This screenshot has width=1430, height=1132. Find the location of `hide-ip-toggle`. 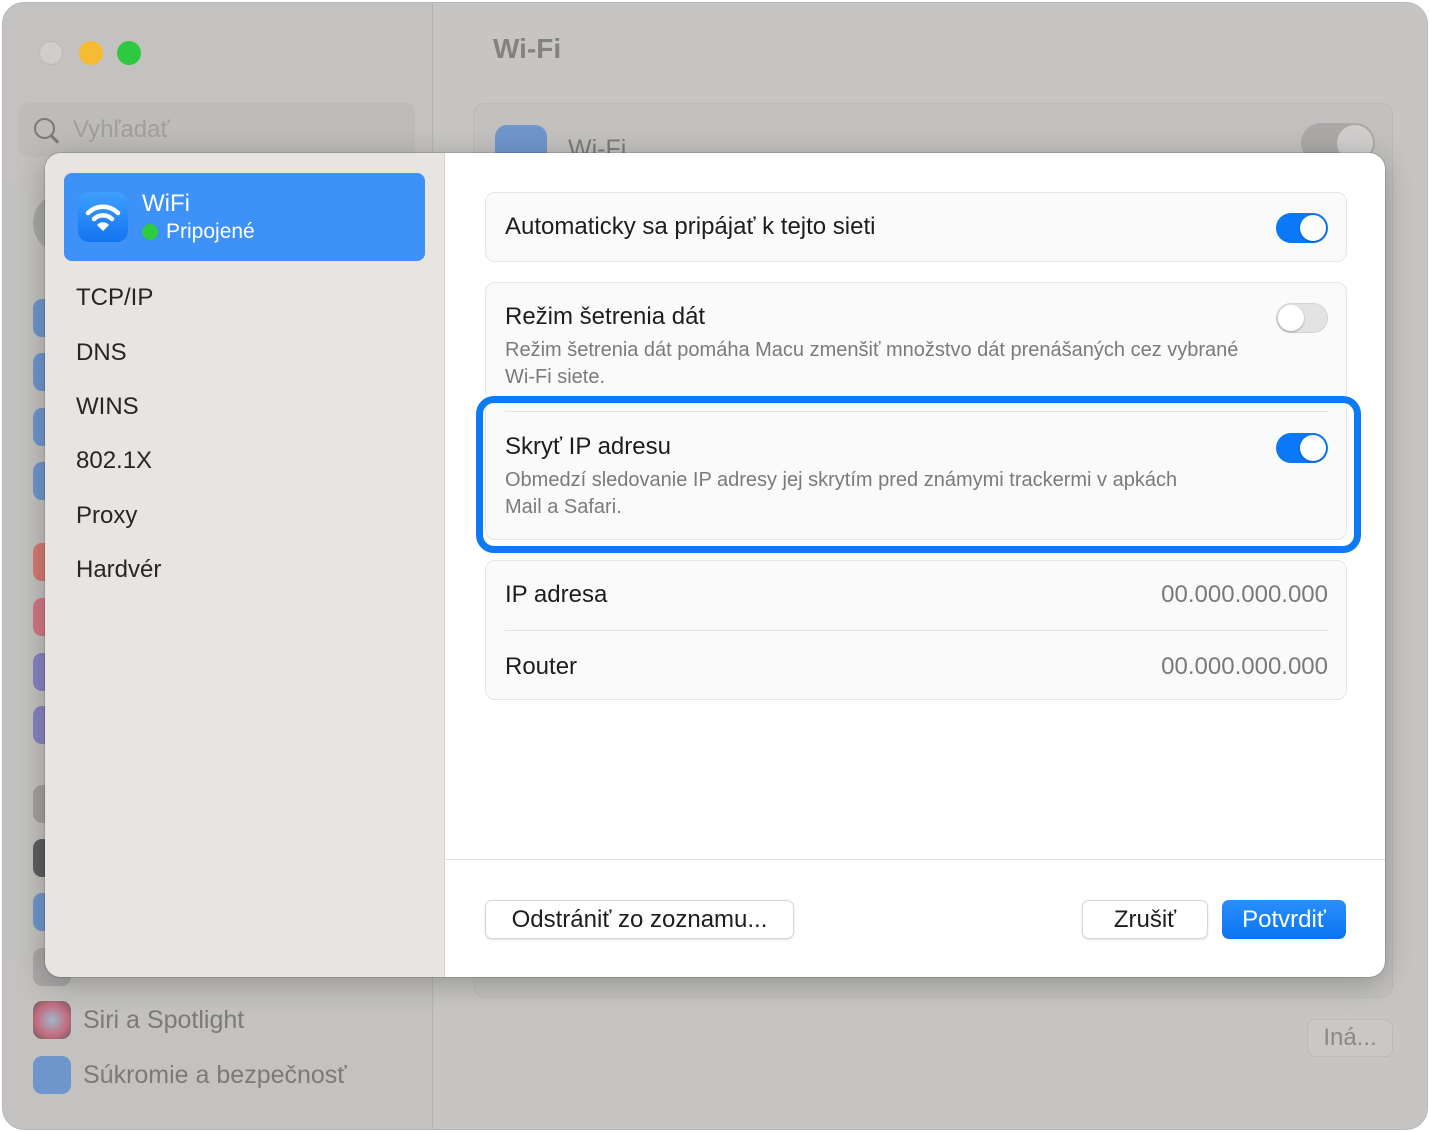

hide-ip-toggle is located at coordinates (1302, 448).